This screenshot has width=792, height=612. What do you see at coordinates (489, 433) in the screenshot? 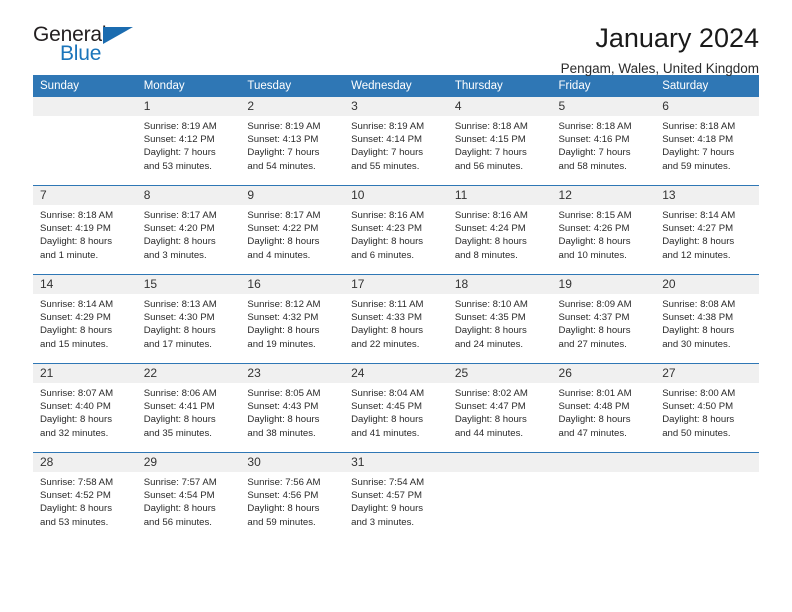
I see `daylight-text-line2: and 44 minutes.` at bounding box center [489, 433].